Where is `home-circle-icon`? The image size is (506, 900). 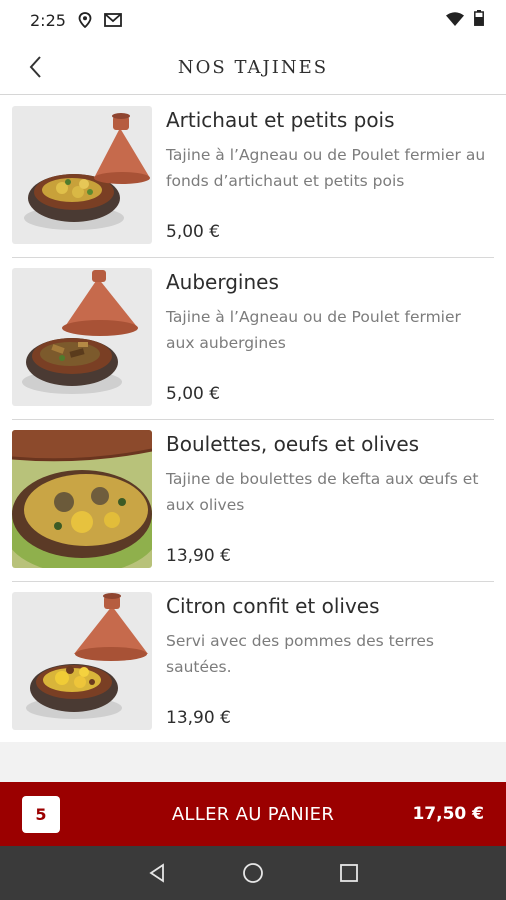
home-circle-icon is located at coordinates (253, 873).